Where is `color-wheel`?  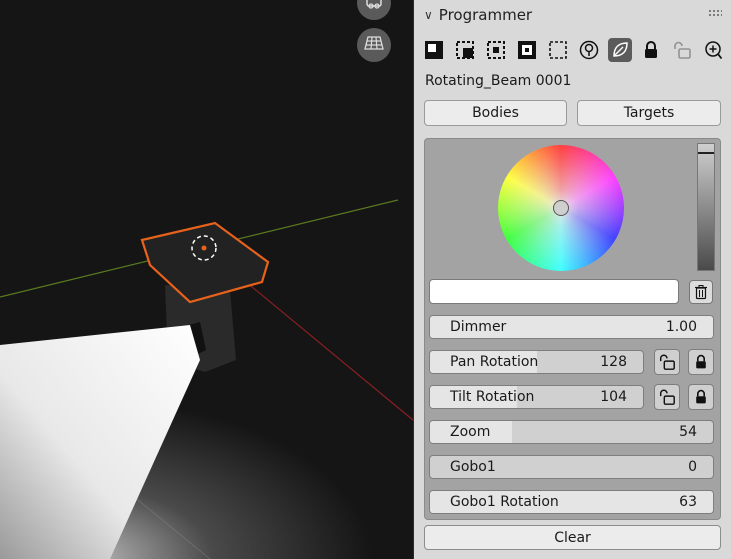 color-wheel is located at coordinates (561, 208).